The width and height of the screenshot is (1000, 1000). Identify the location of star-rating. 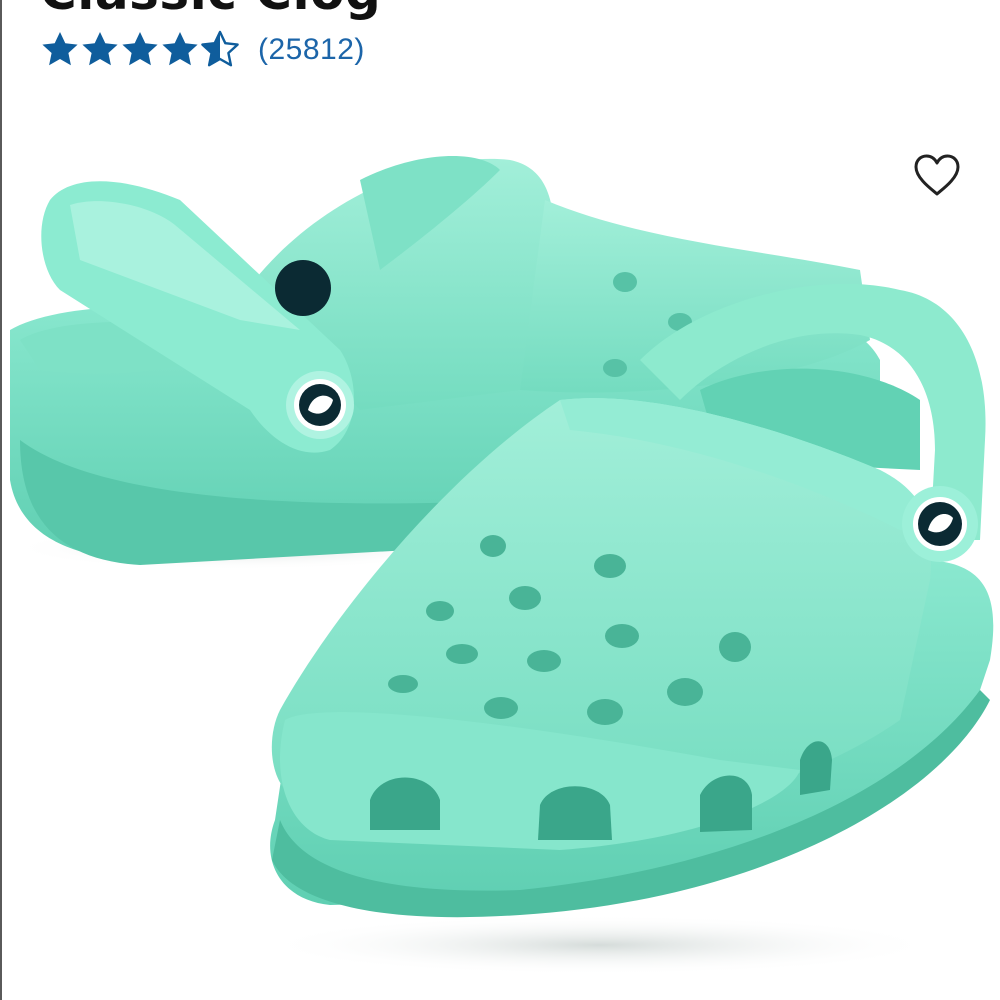
(140, 50).